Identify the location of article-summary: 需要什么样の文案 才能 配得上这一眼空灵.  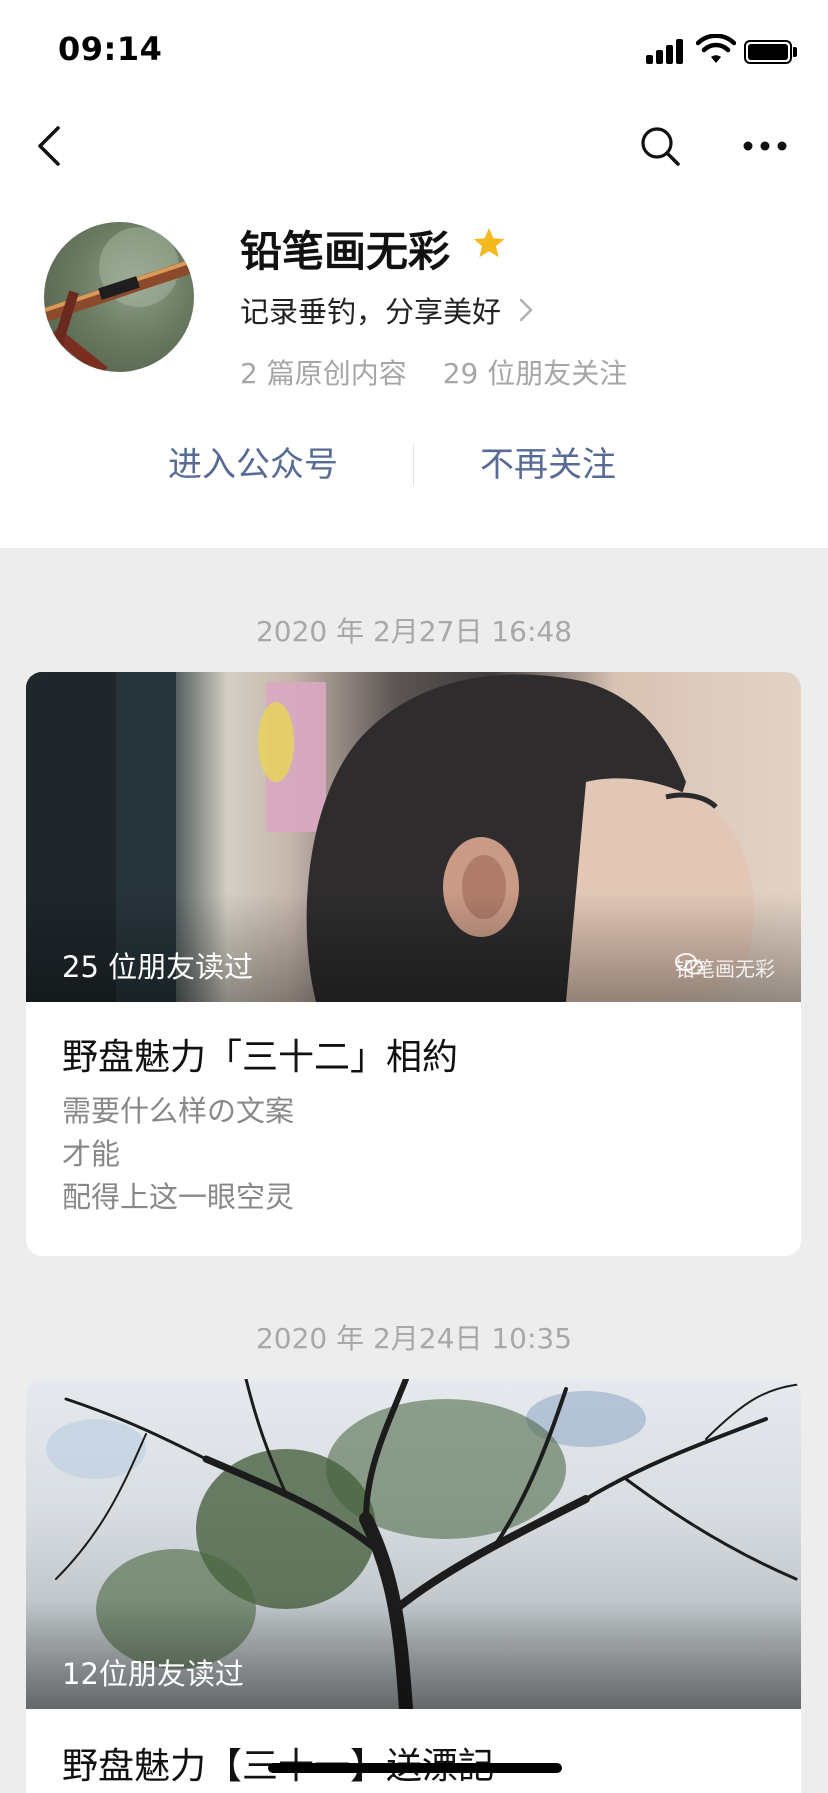
(178, 1154).